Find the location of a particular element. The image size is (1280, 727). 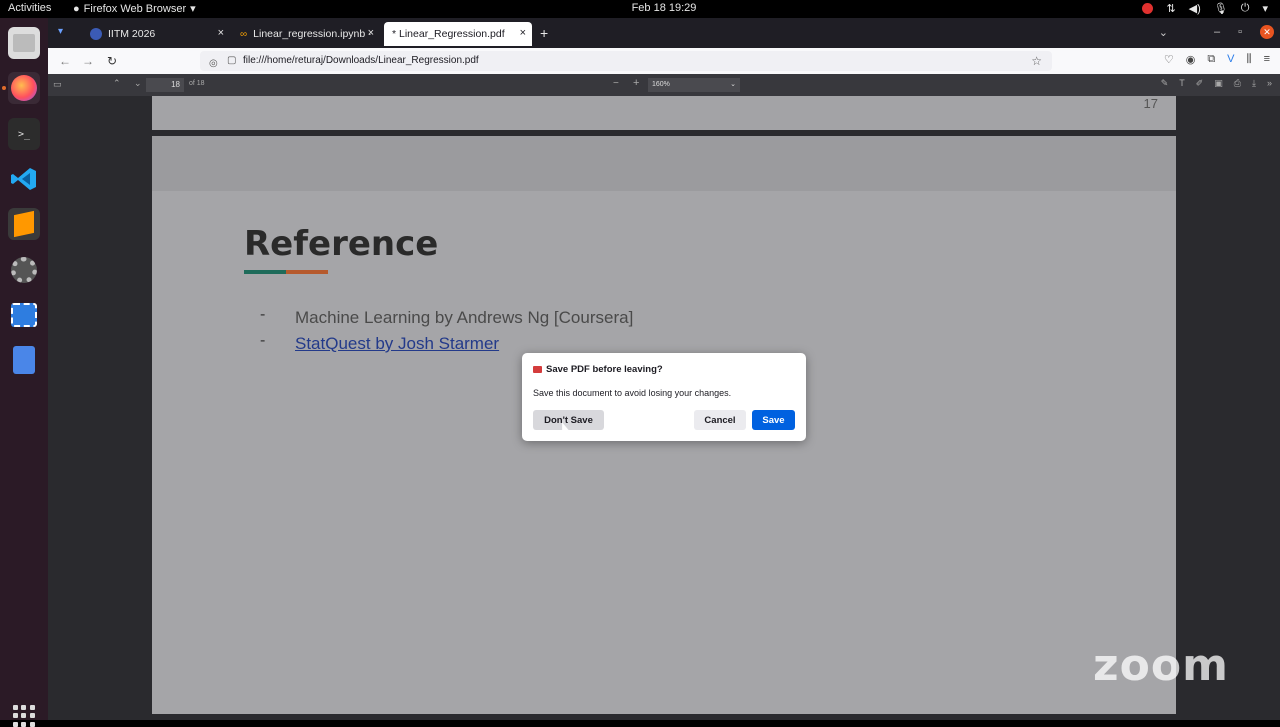

chevron-down-icon: ⌄ is located at coordinates (733, 84).